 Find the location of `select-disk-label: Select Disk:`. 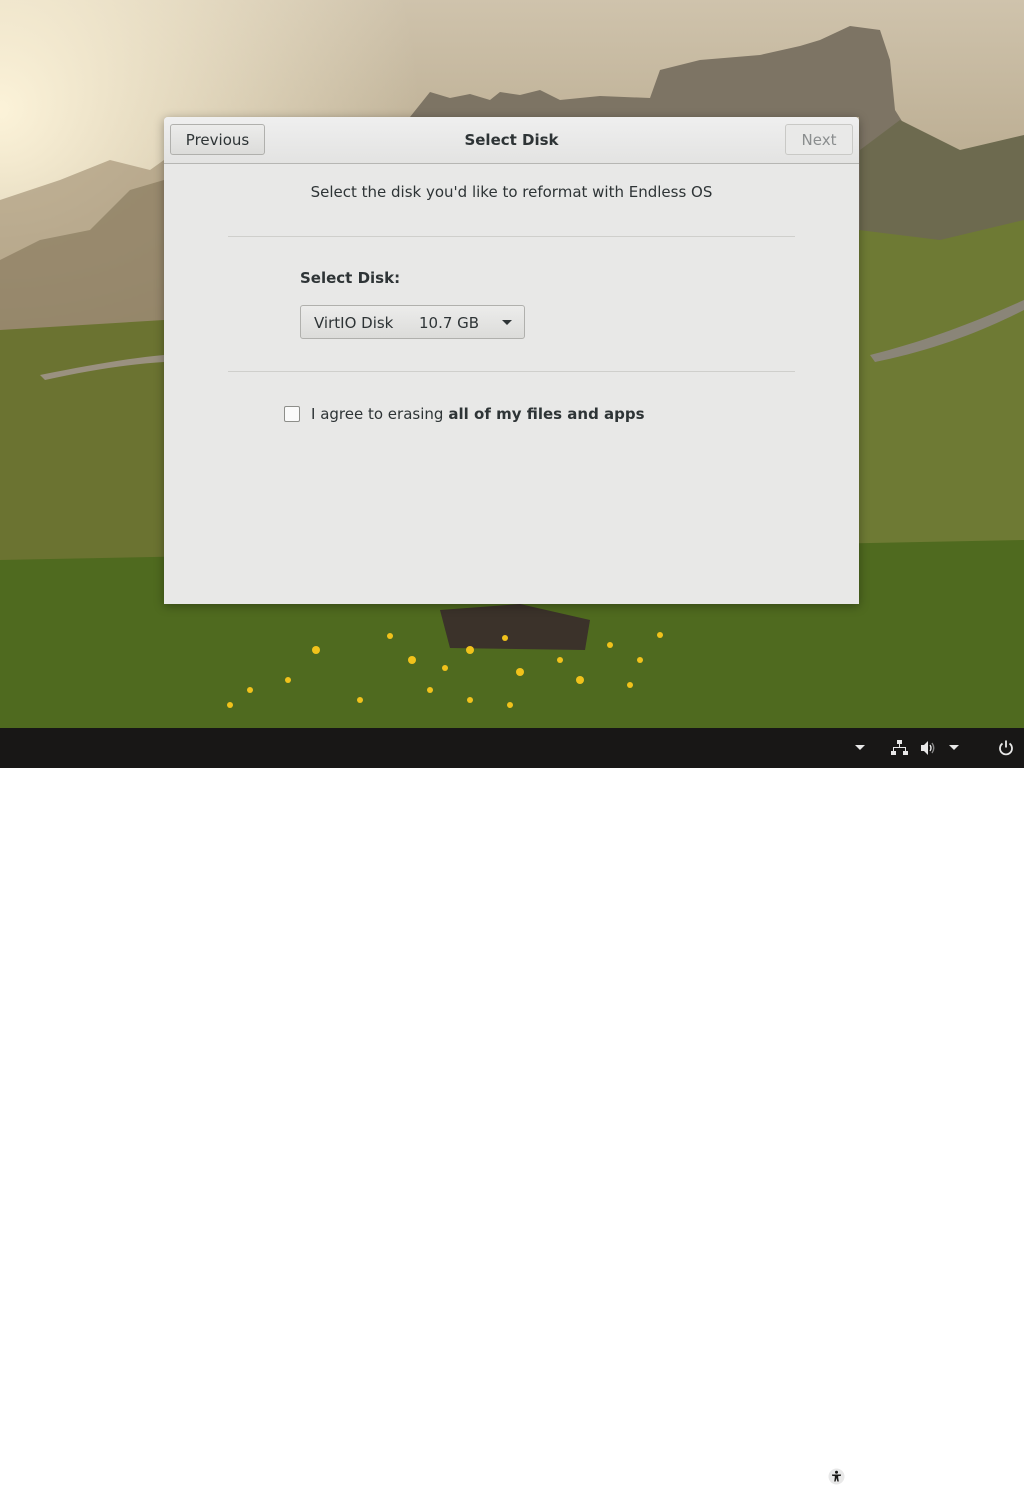

select-disk-label: Select Disk: is located at coordinates (350, 278).